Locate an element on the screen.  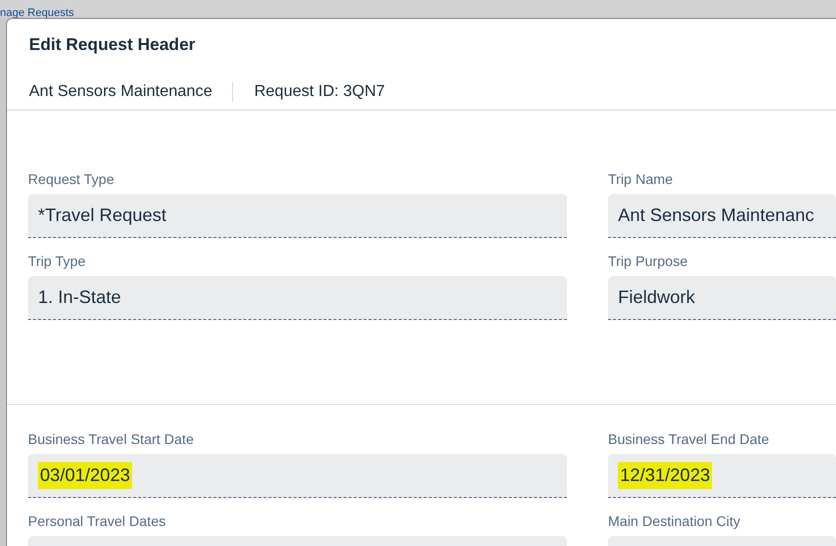
trip-name-text: Ant Sensors Maintenance is located at coordinates (120, 92).